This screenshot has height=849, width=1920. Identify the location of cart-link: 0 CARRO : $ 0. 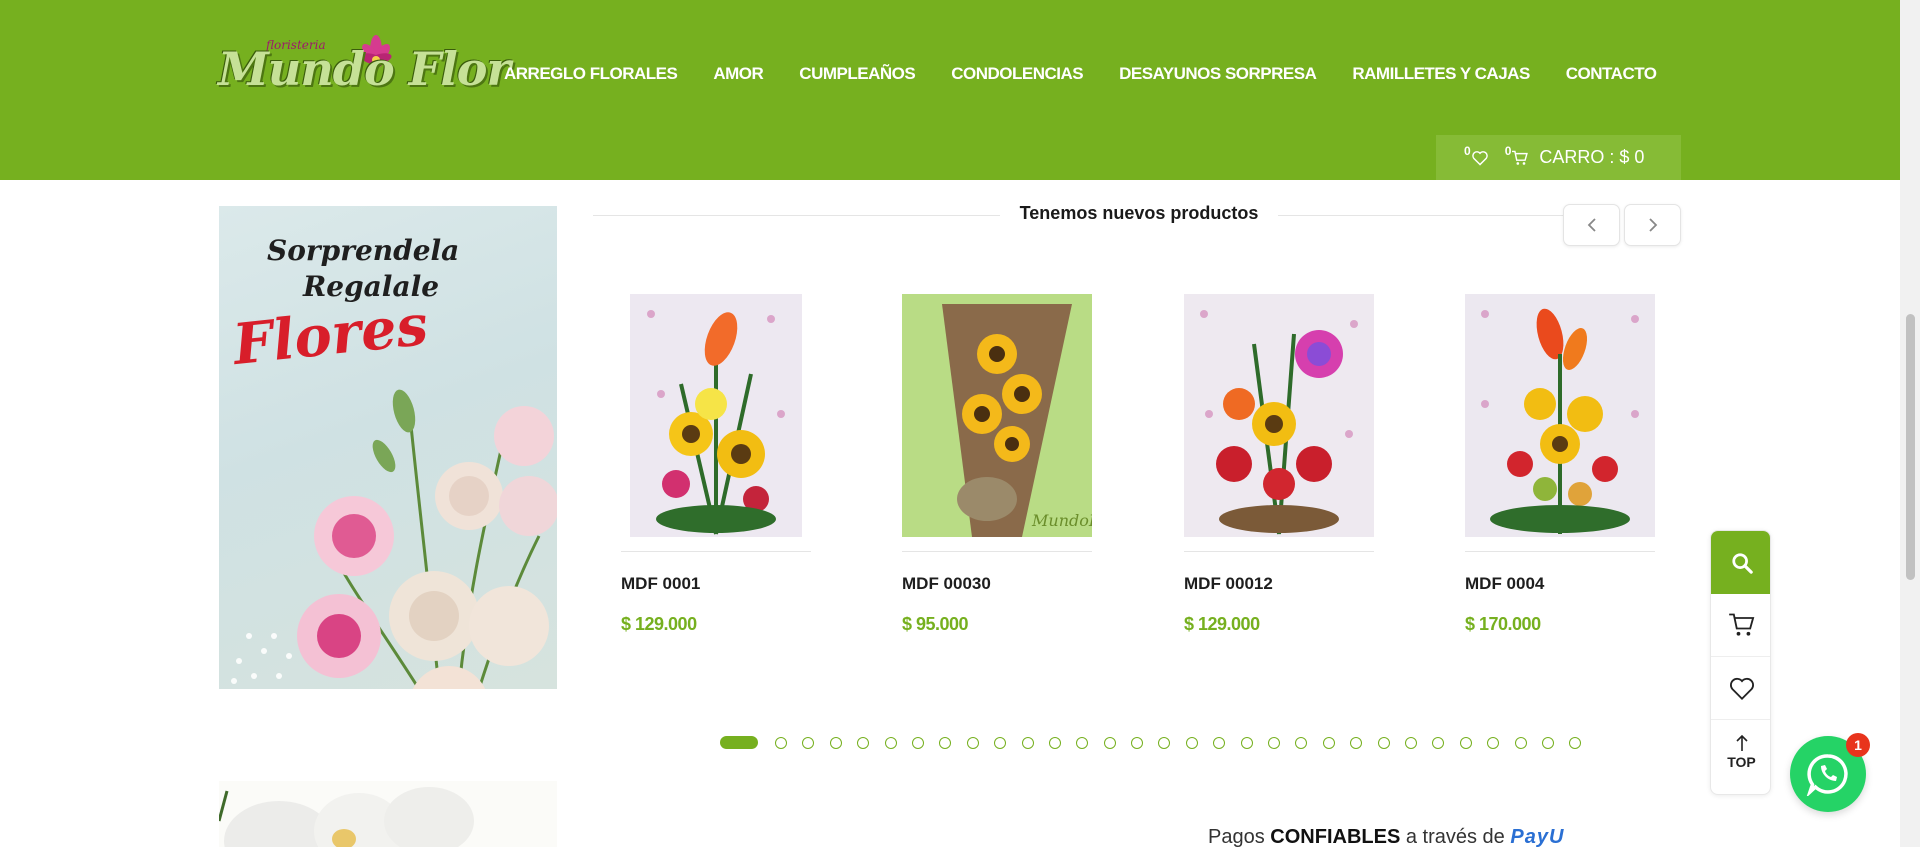
(1574, 155).